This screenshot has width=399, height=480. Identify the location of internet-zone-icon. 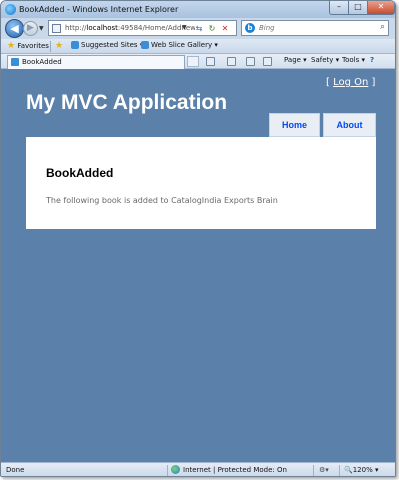
(175, 469).